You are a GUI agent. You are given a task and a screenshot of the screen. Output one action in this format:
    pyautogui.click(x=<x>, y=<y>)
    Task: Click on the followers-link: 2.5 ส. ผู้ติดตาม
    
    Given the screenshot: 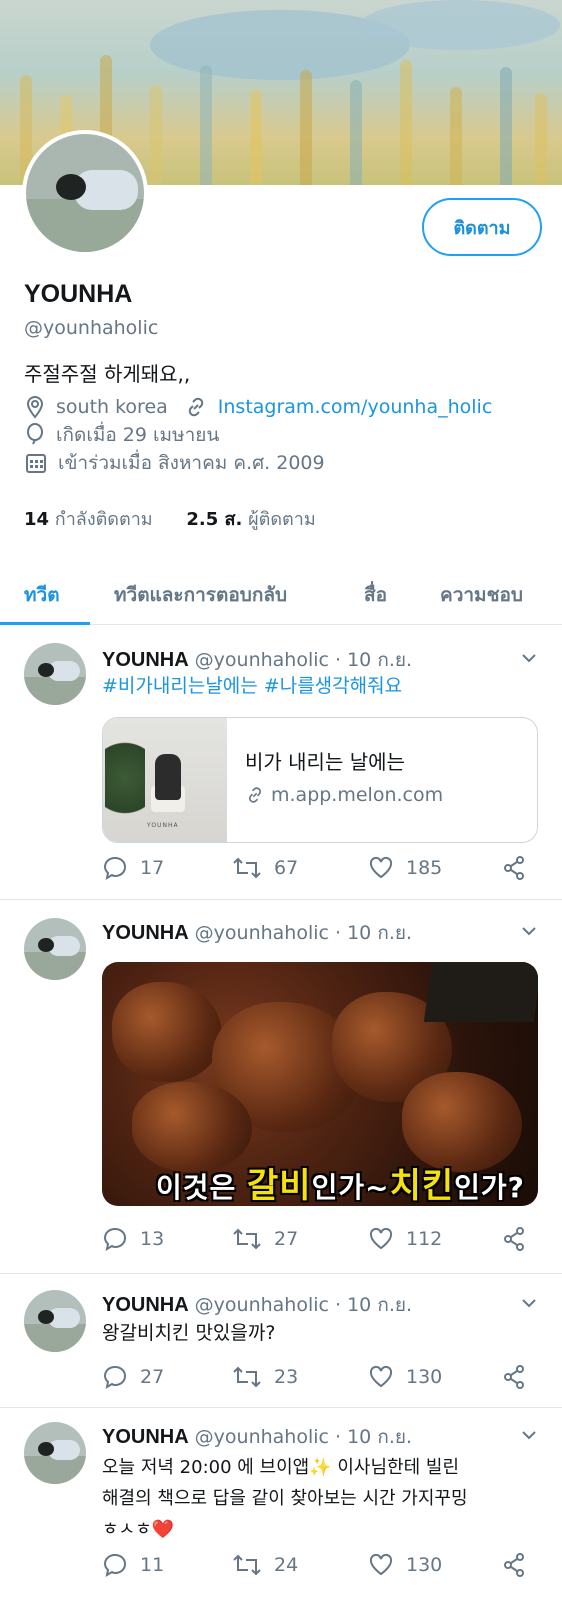 What is the action you would take?
    pyautogui.click(x=250, y=519)
    